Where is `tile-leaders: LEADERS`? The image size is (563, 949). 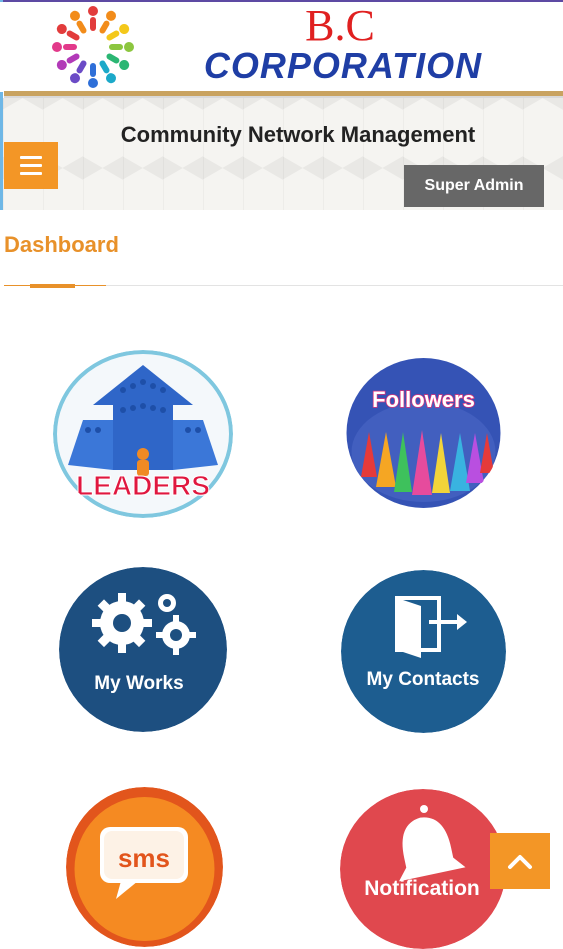 tile-leaders: LEADERS is located at coordinates (143, 434).